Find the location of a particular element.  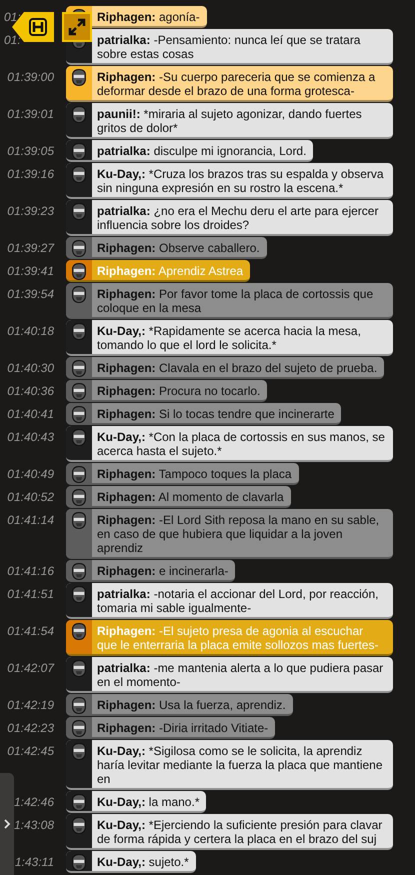

message-text: Riphagen: Observe caballero. is located at coordinates (178, 248).